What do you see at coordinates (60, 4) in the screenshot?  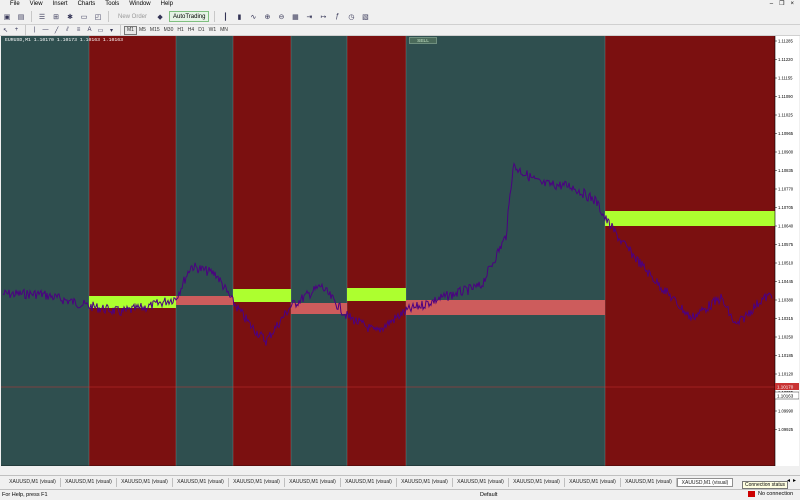 I see `menu-insert: Insert` at bounding box center [60, 4].